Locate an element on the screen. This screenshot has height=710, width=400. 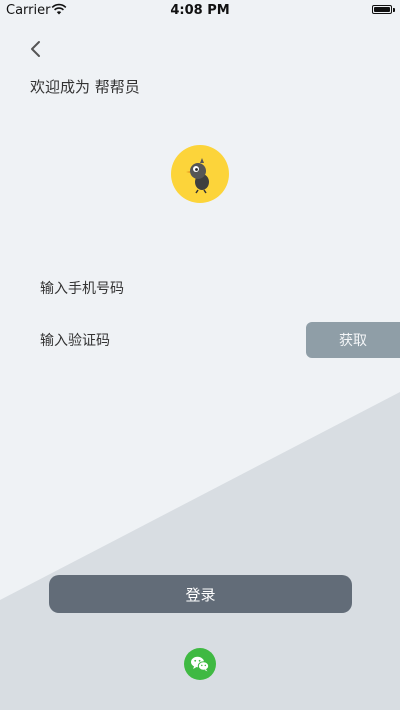
status-time: 4:08 PM is located at coordinates (200, 10).